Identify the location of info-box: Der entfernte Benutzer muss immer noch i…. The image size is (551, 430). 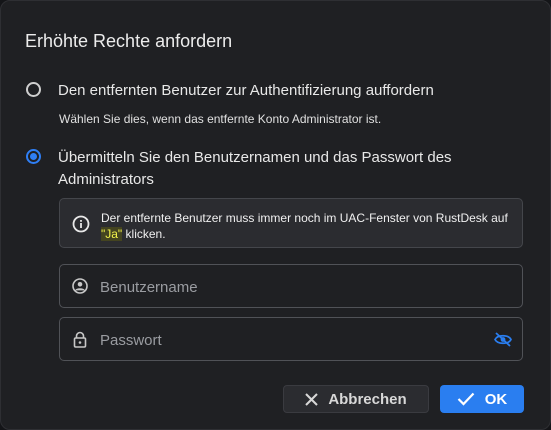
(291, 223).